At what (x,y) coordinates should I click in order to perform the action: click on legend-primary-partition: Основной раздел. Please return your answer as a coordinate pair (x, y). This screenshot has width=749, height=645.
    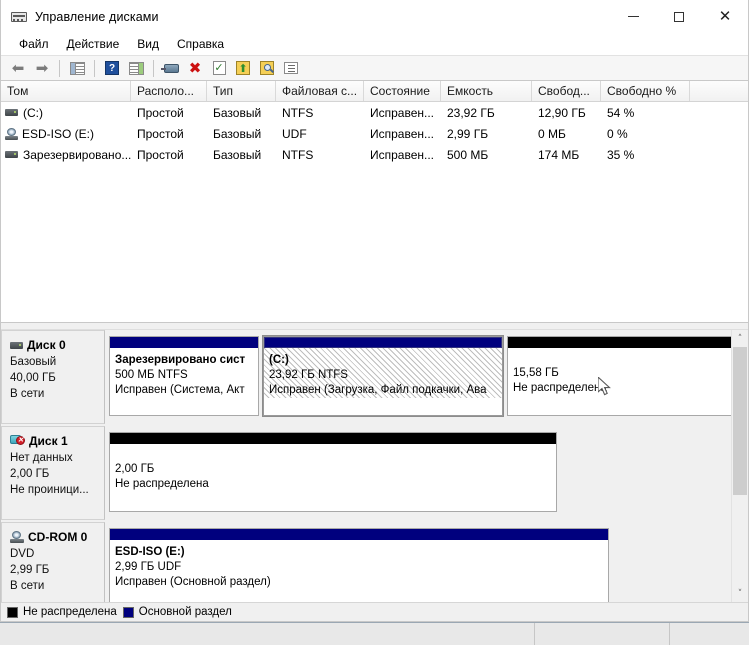
    Looking at the image, I should click on (177, 612).